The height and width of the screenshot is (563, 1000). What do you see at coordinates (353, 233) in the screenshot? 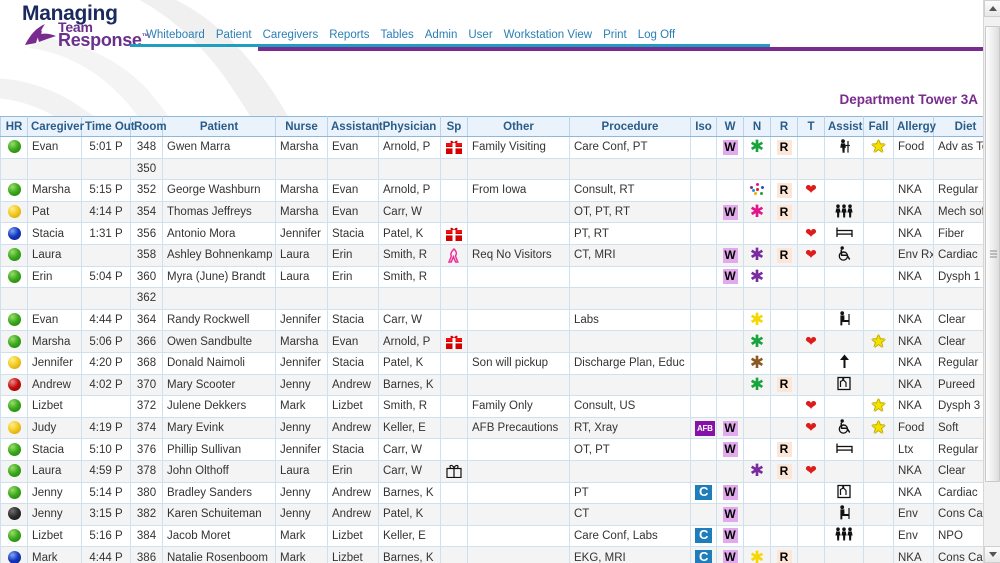
I see `cell-assistant: Stacia` at bounding box center [353, 233].